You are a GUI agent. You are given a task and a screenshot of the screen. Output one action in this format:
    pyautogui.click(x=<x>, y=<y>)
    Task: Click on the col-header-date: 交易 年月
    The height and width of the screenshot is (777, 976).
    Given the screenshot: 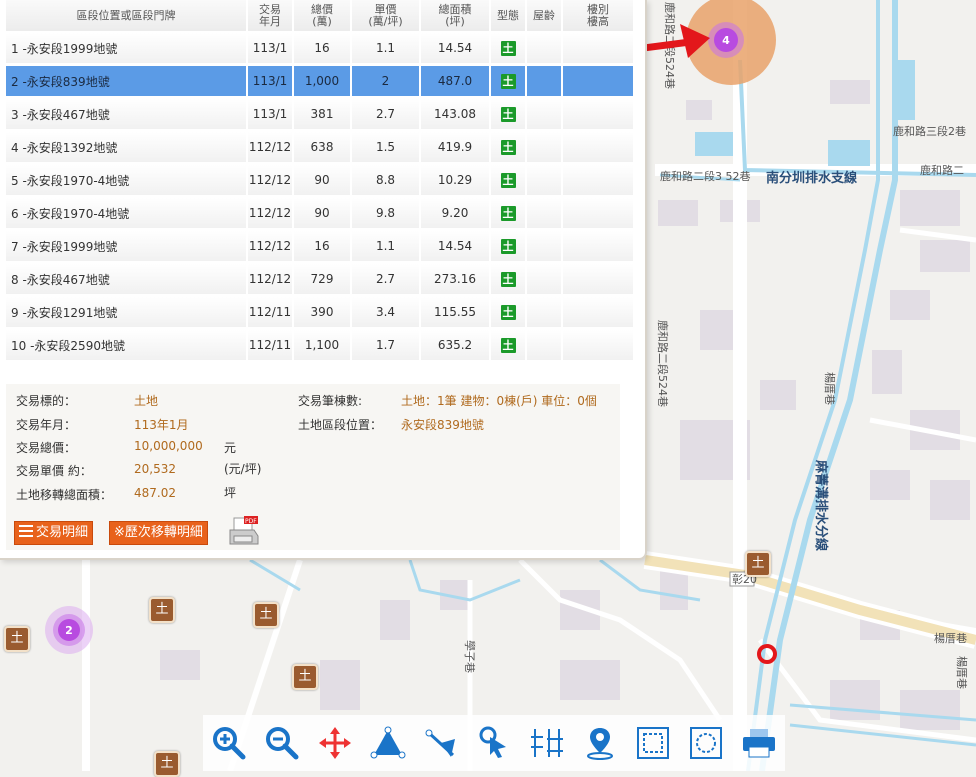 What is the action you would take?
    pyautogui.click(x=271, y=16)
    